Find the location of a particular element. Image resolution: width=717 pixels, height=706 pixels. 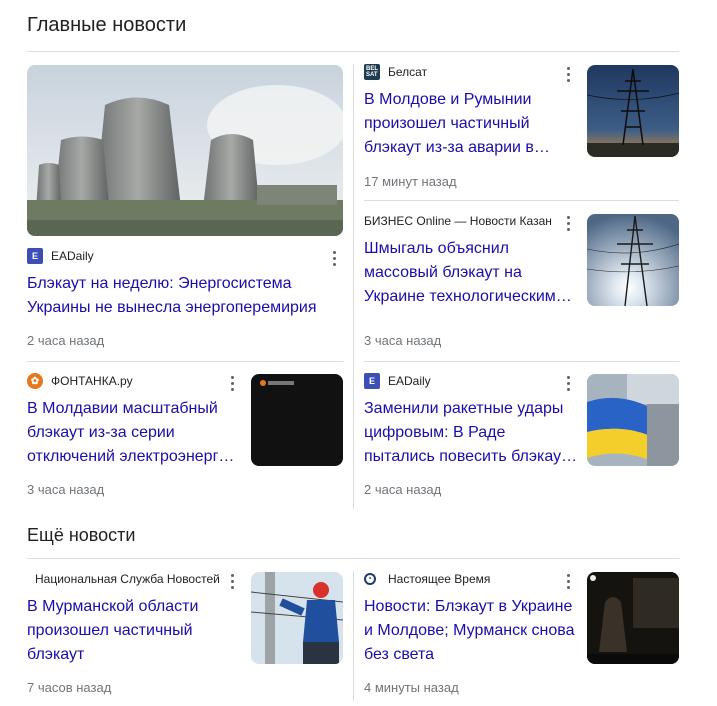

news-source: Национальная Служба Новостей is located at coordinates (127, 579).